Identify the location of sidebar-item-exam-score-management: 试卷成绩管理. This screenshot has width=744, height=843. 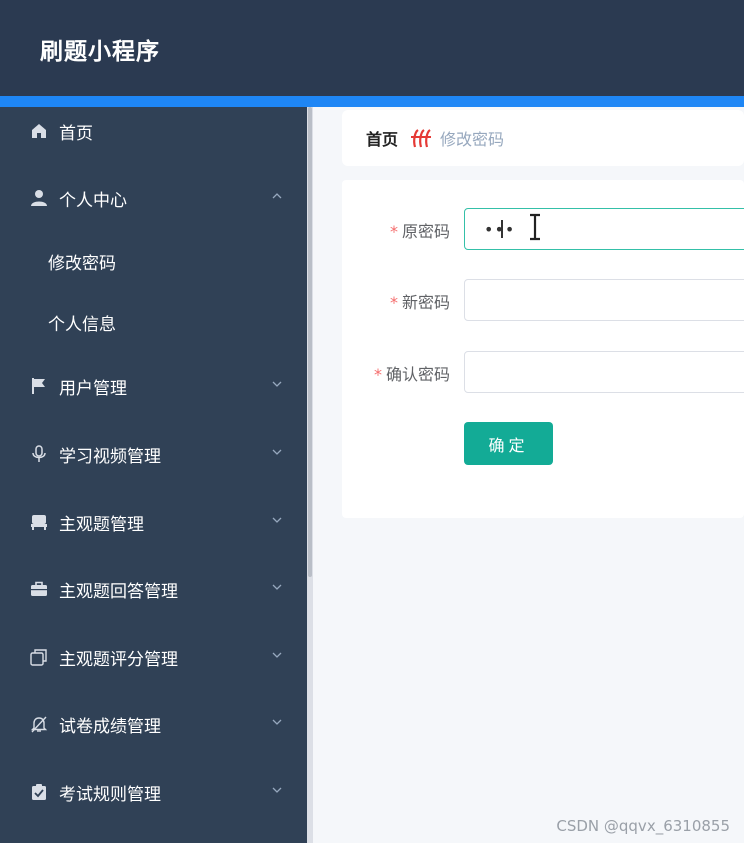
(153, 724).